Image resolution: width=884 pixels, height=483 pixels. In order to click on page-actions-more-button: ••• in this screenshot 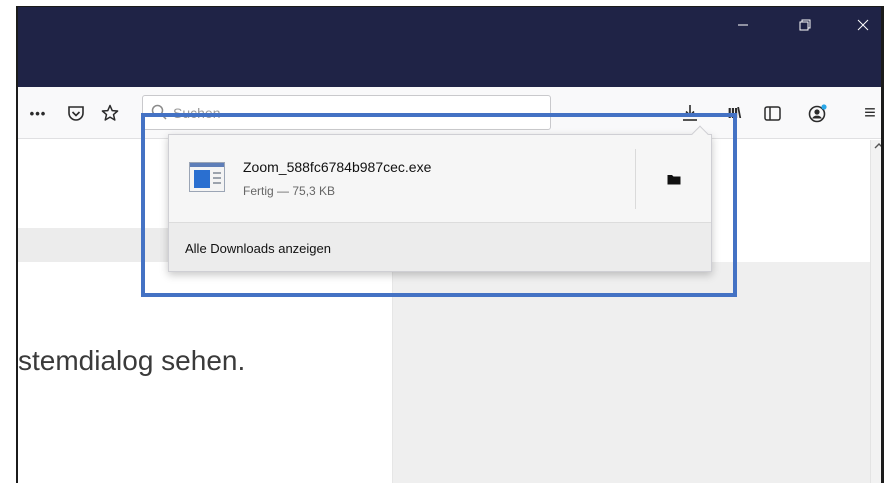, I will do `click(38, 113)`.